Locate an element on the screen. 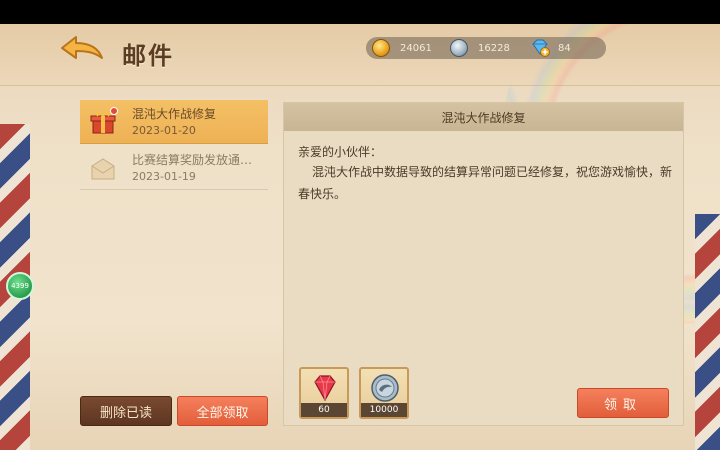 This screenshot has width=720, height=450. ruby-icon is located at coordinates (325, 388).